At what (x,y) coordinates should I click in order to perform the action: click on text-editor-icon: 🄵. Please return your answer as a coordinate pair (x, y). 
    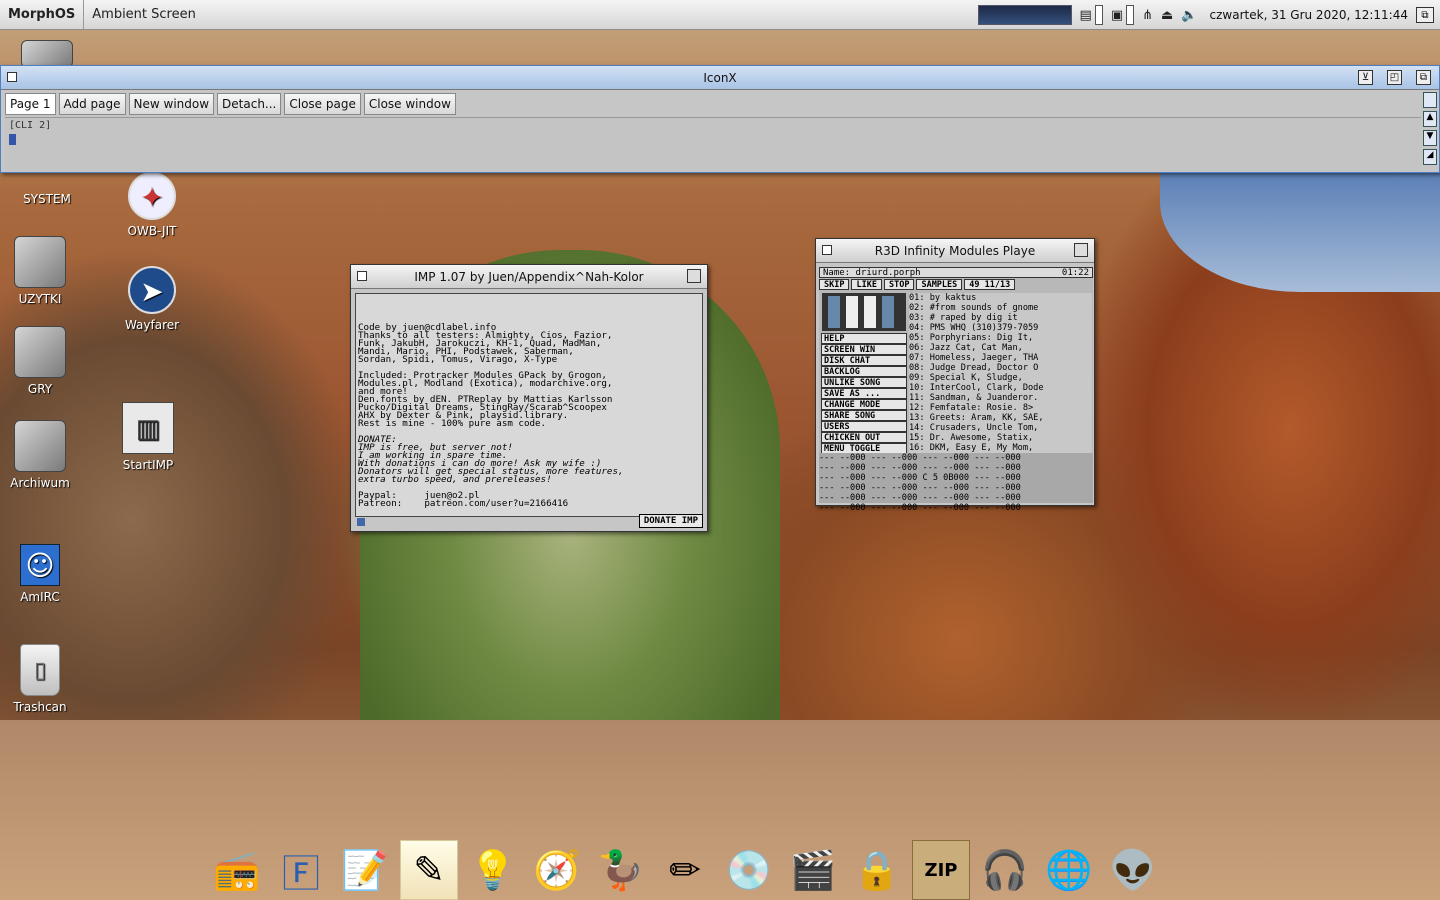
    Looking at the image, I should click on (301, 870).